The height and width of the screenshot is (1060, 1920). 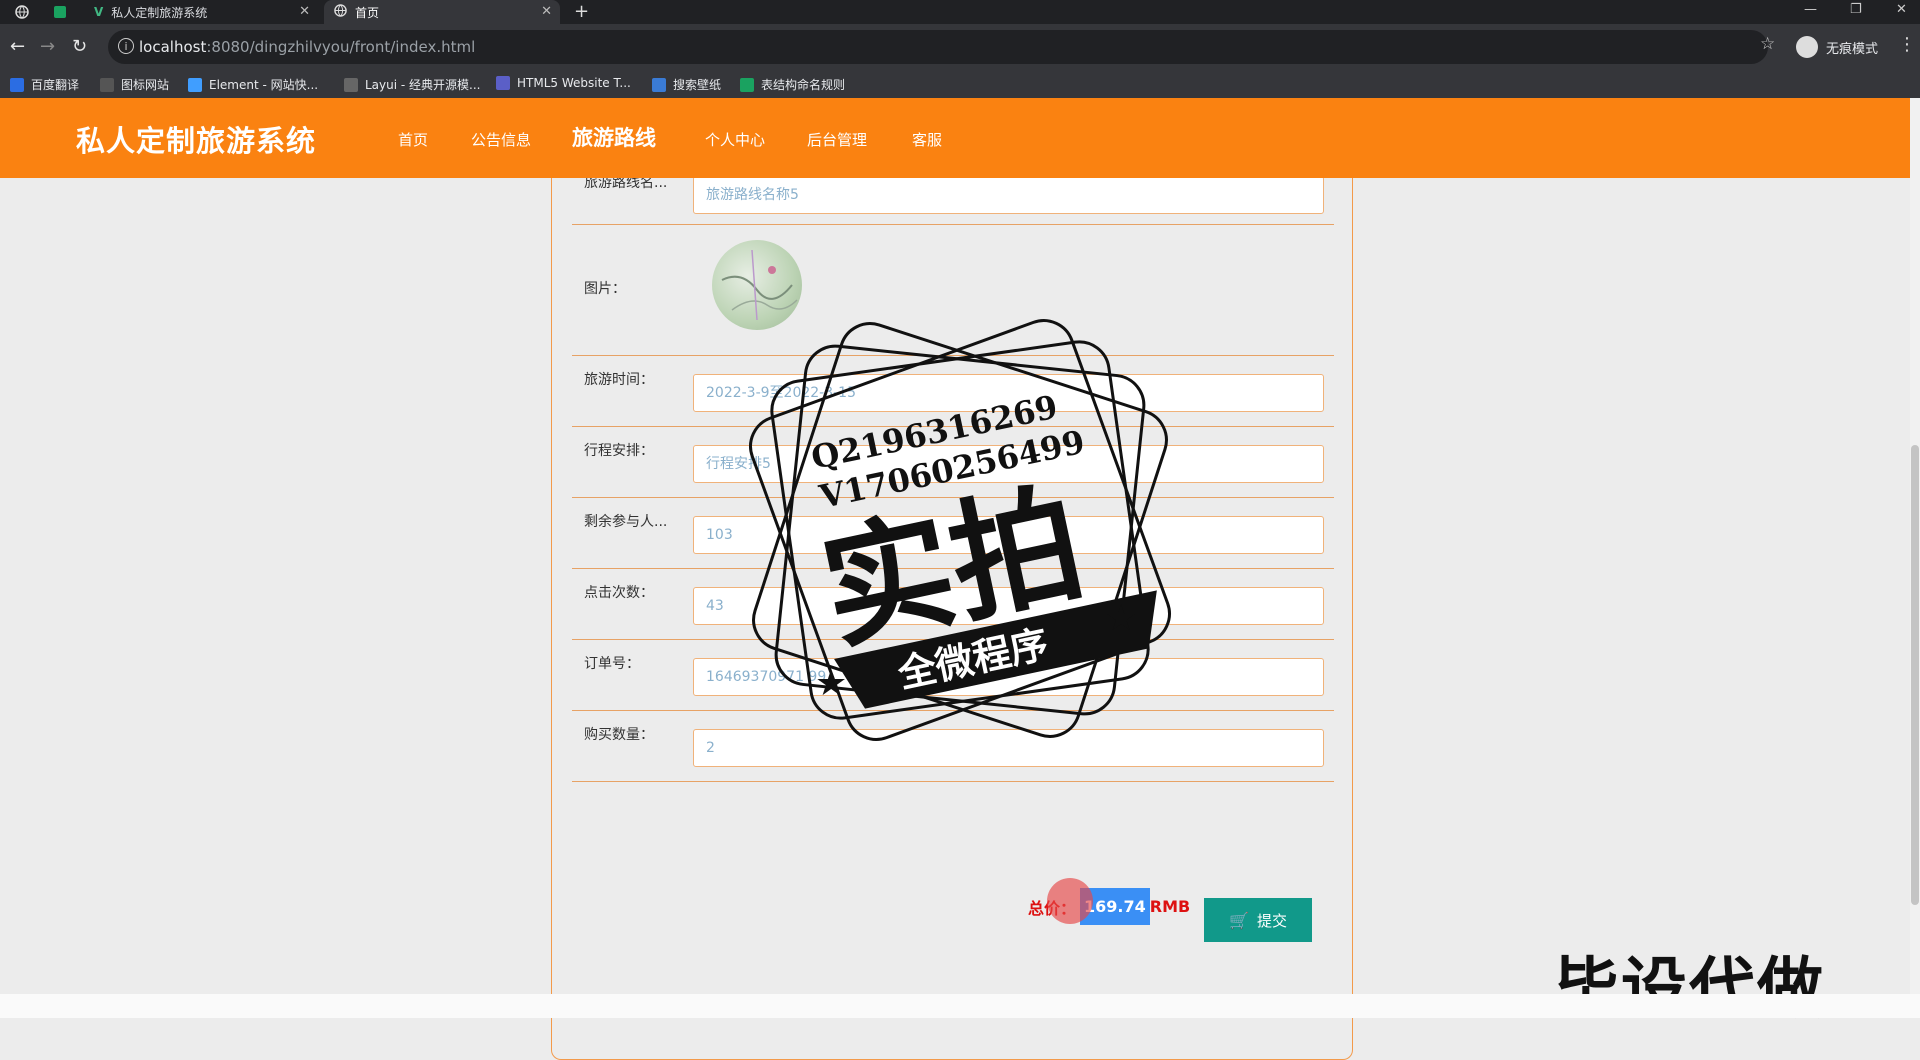 I want to click on url-host: localhost, so click(x=173, y=47).